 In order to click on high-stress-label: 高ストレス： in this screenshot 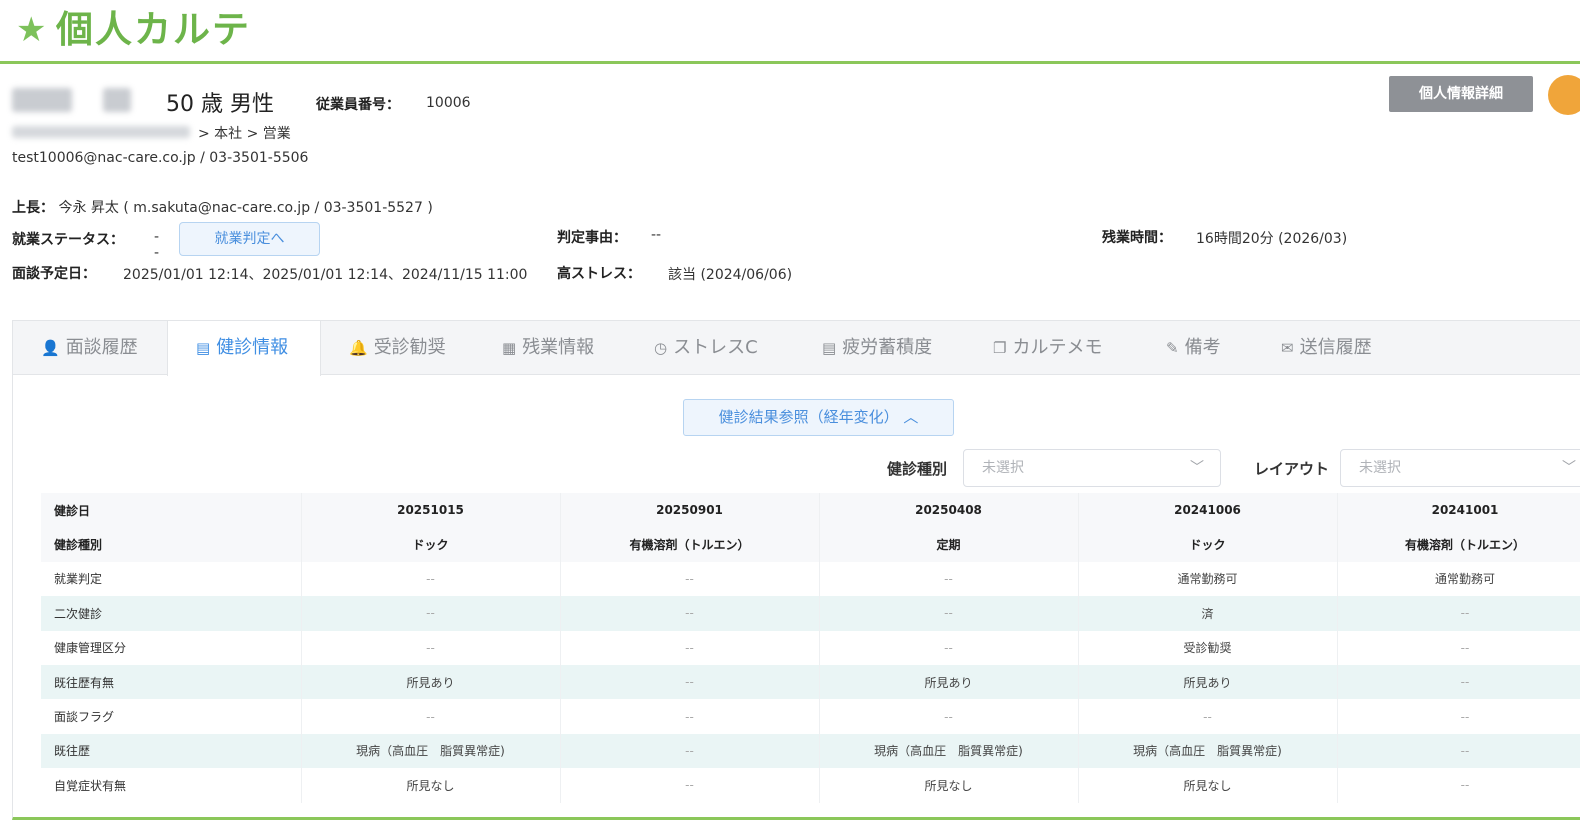, I will do `click(599, 274)`.